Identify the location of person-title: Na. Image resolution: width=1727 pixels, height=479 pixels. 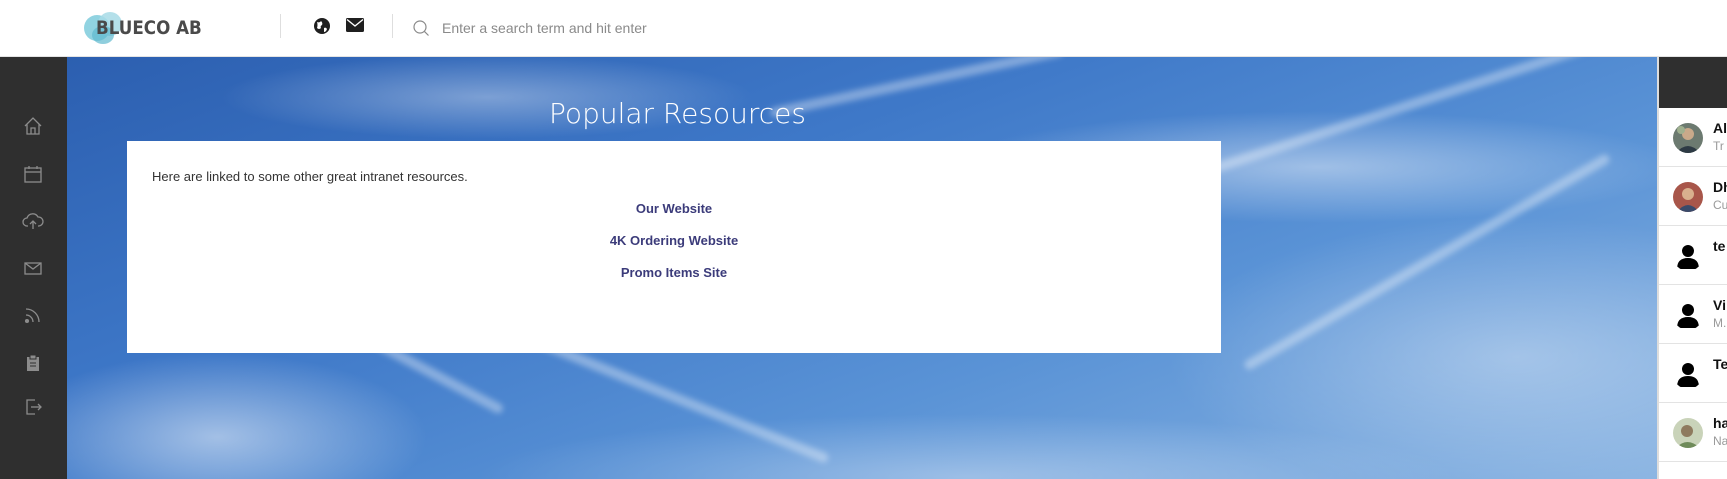
(1720, 441).